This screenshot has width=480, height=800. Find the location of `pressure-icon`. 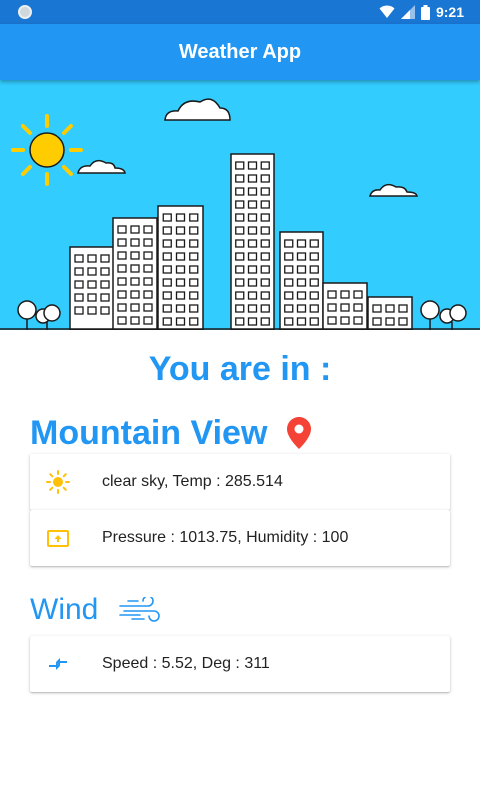

pressure-icon is located at coordinates (58, 538).